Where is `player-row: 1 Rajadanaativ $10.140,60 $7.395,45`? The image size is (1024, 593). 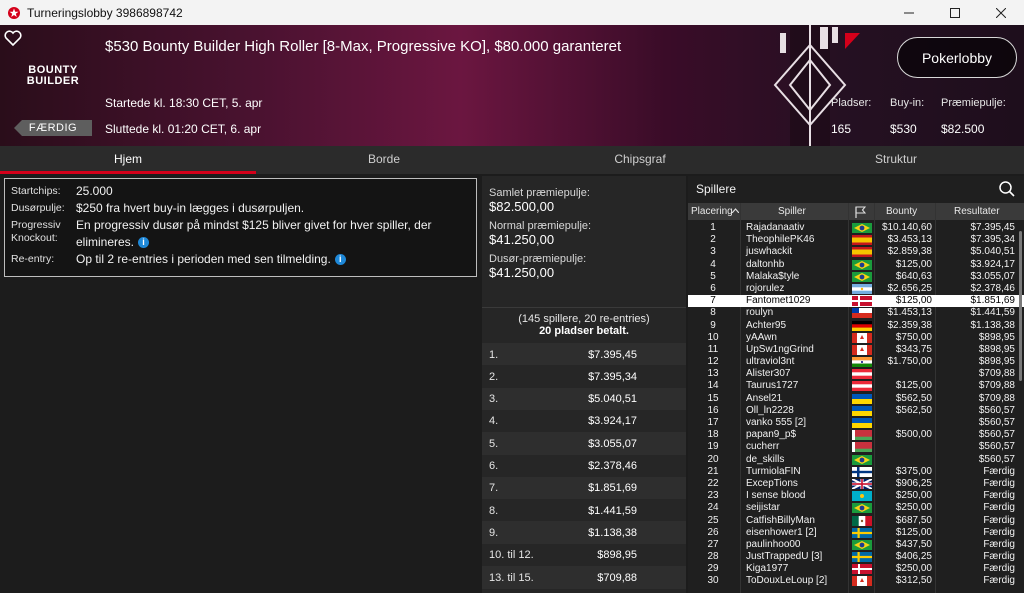 player-row: 1 Rajadanaativ $10.140,60 $7.395,45 is located at coordinates (856, 228).